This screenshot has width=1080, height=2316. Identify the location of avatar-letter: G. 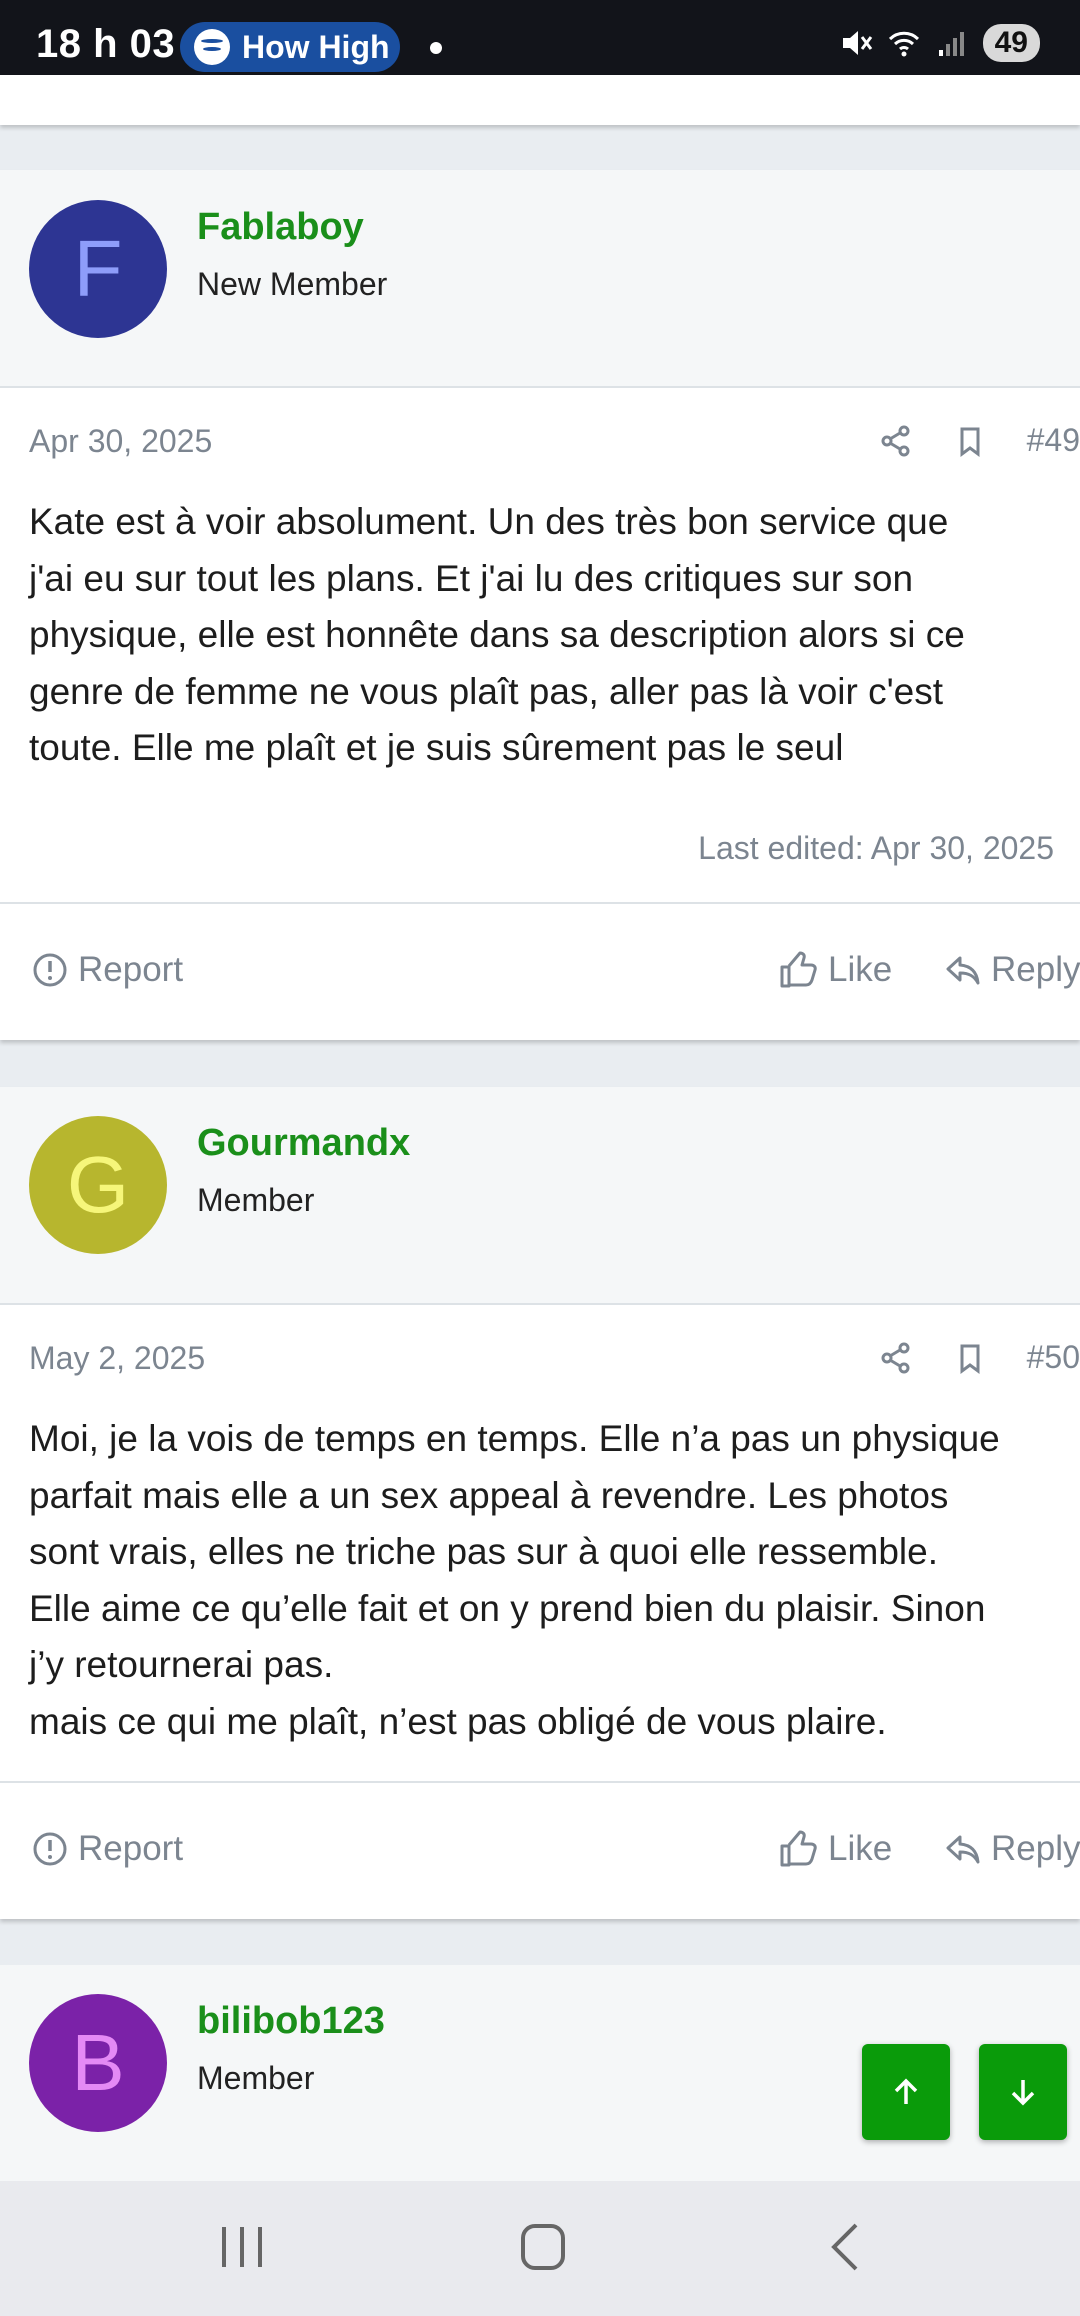
(98, 1184).